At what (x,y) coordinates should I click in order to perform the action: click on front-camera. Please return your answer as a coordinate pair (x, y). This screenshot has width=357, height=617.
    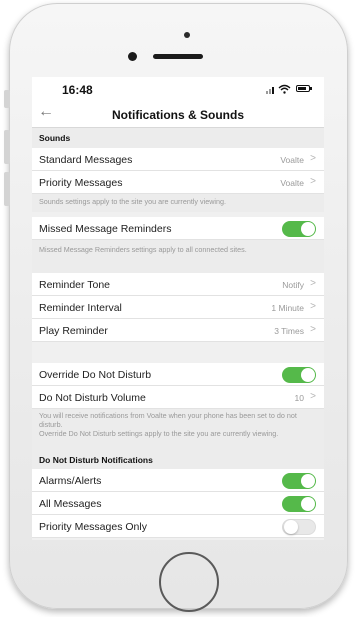
    Looking at the image, I should click on (132, 56).